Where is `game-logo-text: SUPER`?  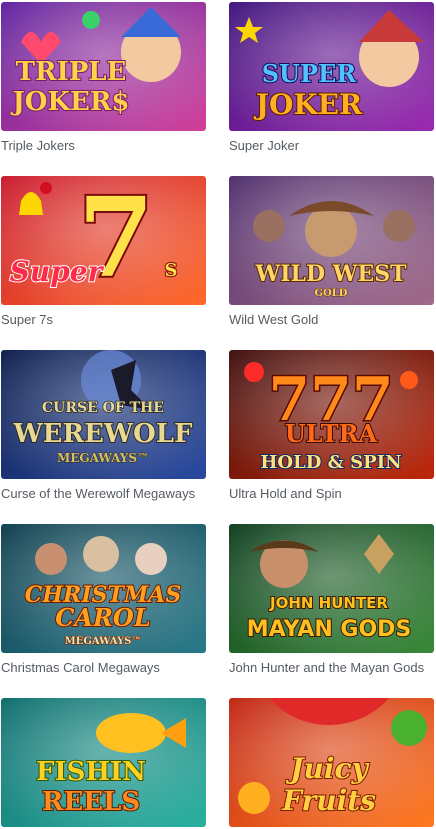
game-logo-text: SUPER is located at coordinates (310, 73).